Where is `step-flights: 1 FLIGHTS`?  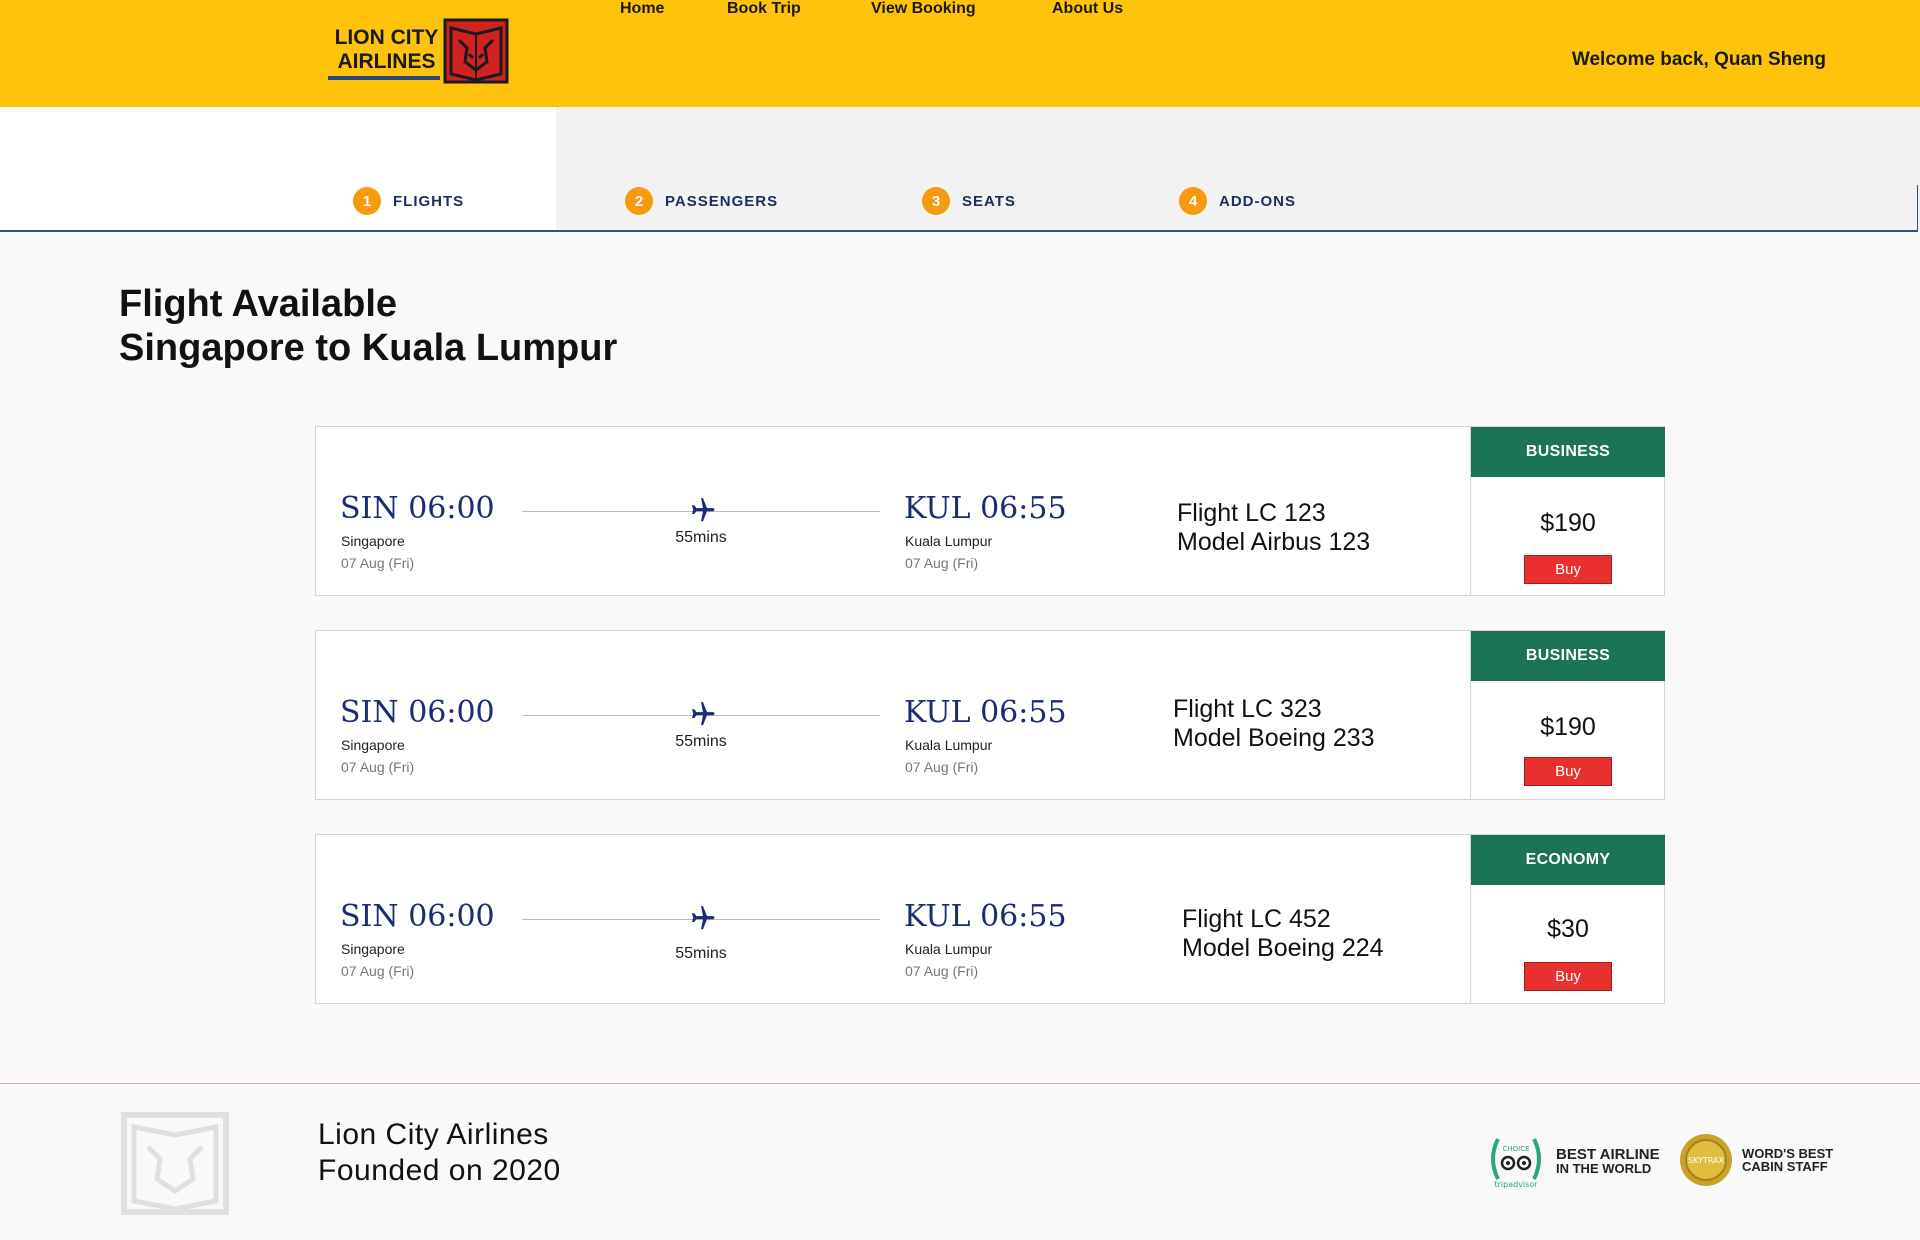
step-flights: 1 FLIGHTS is located at coordinates (408, 201).